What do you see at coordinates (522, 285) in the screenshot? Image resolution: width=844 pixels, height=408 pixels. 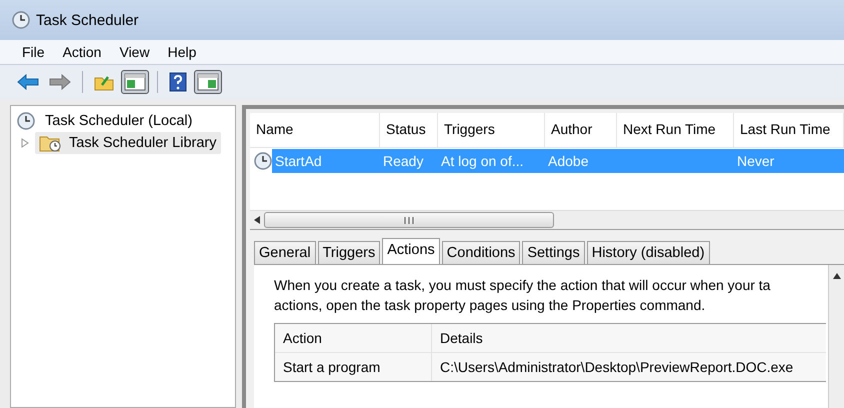 I see `description-text: When you create a task, you must specify the action that will occur when your ta` at bounding box center [522, 285].